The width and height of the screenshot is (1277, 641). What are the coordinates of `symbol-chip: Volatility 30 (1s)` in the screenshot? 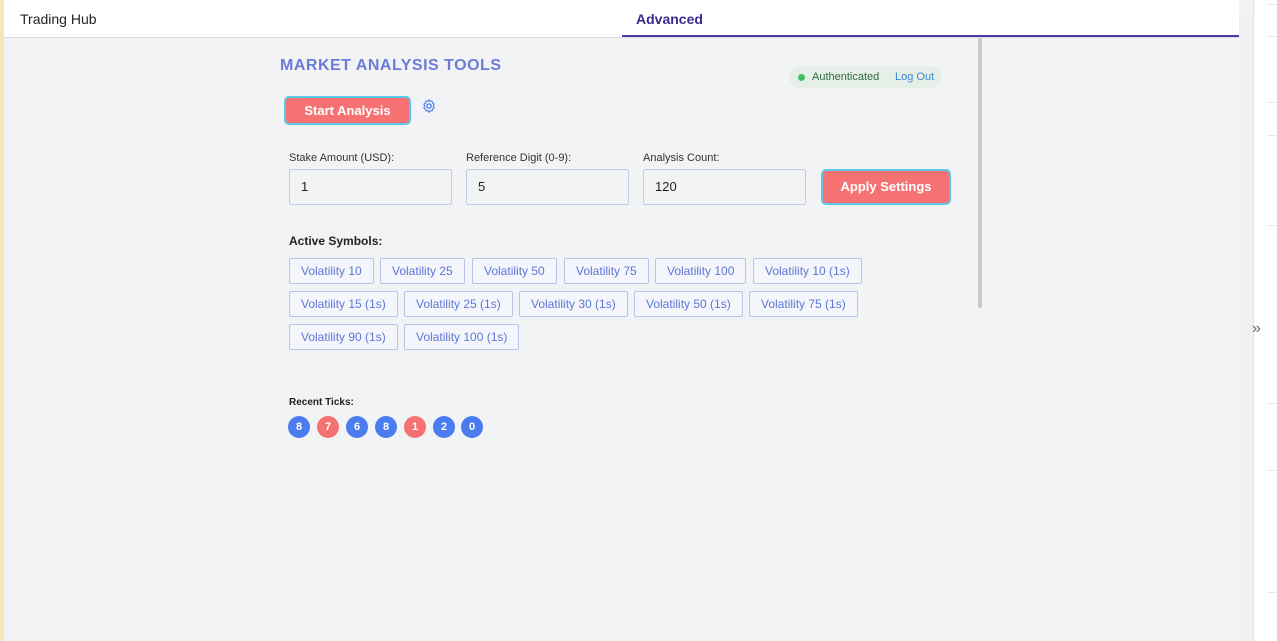 It's located at (573, 304).